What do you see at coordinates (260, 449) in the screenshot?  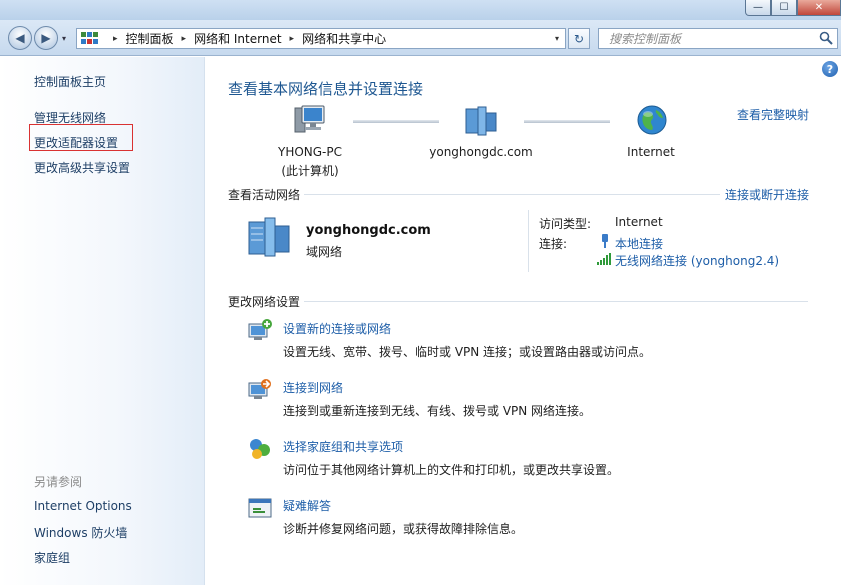 I see `homegroup-icon` at bounding box center [260, 449].